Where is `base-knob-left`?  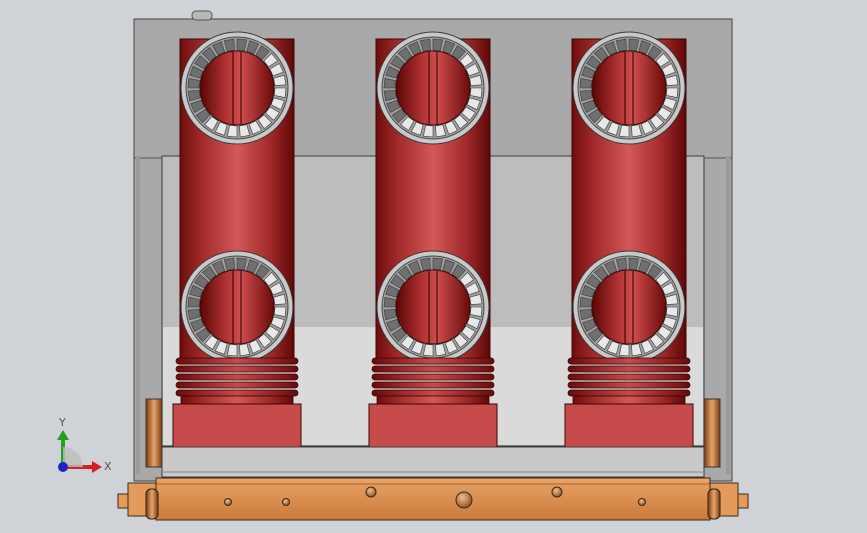 base-knob-left is located at coordinates (152, 504).